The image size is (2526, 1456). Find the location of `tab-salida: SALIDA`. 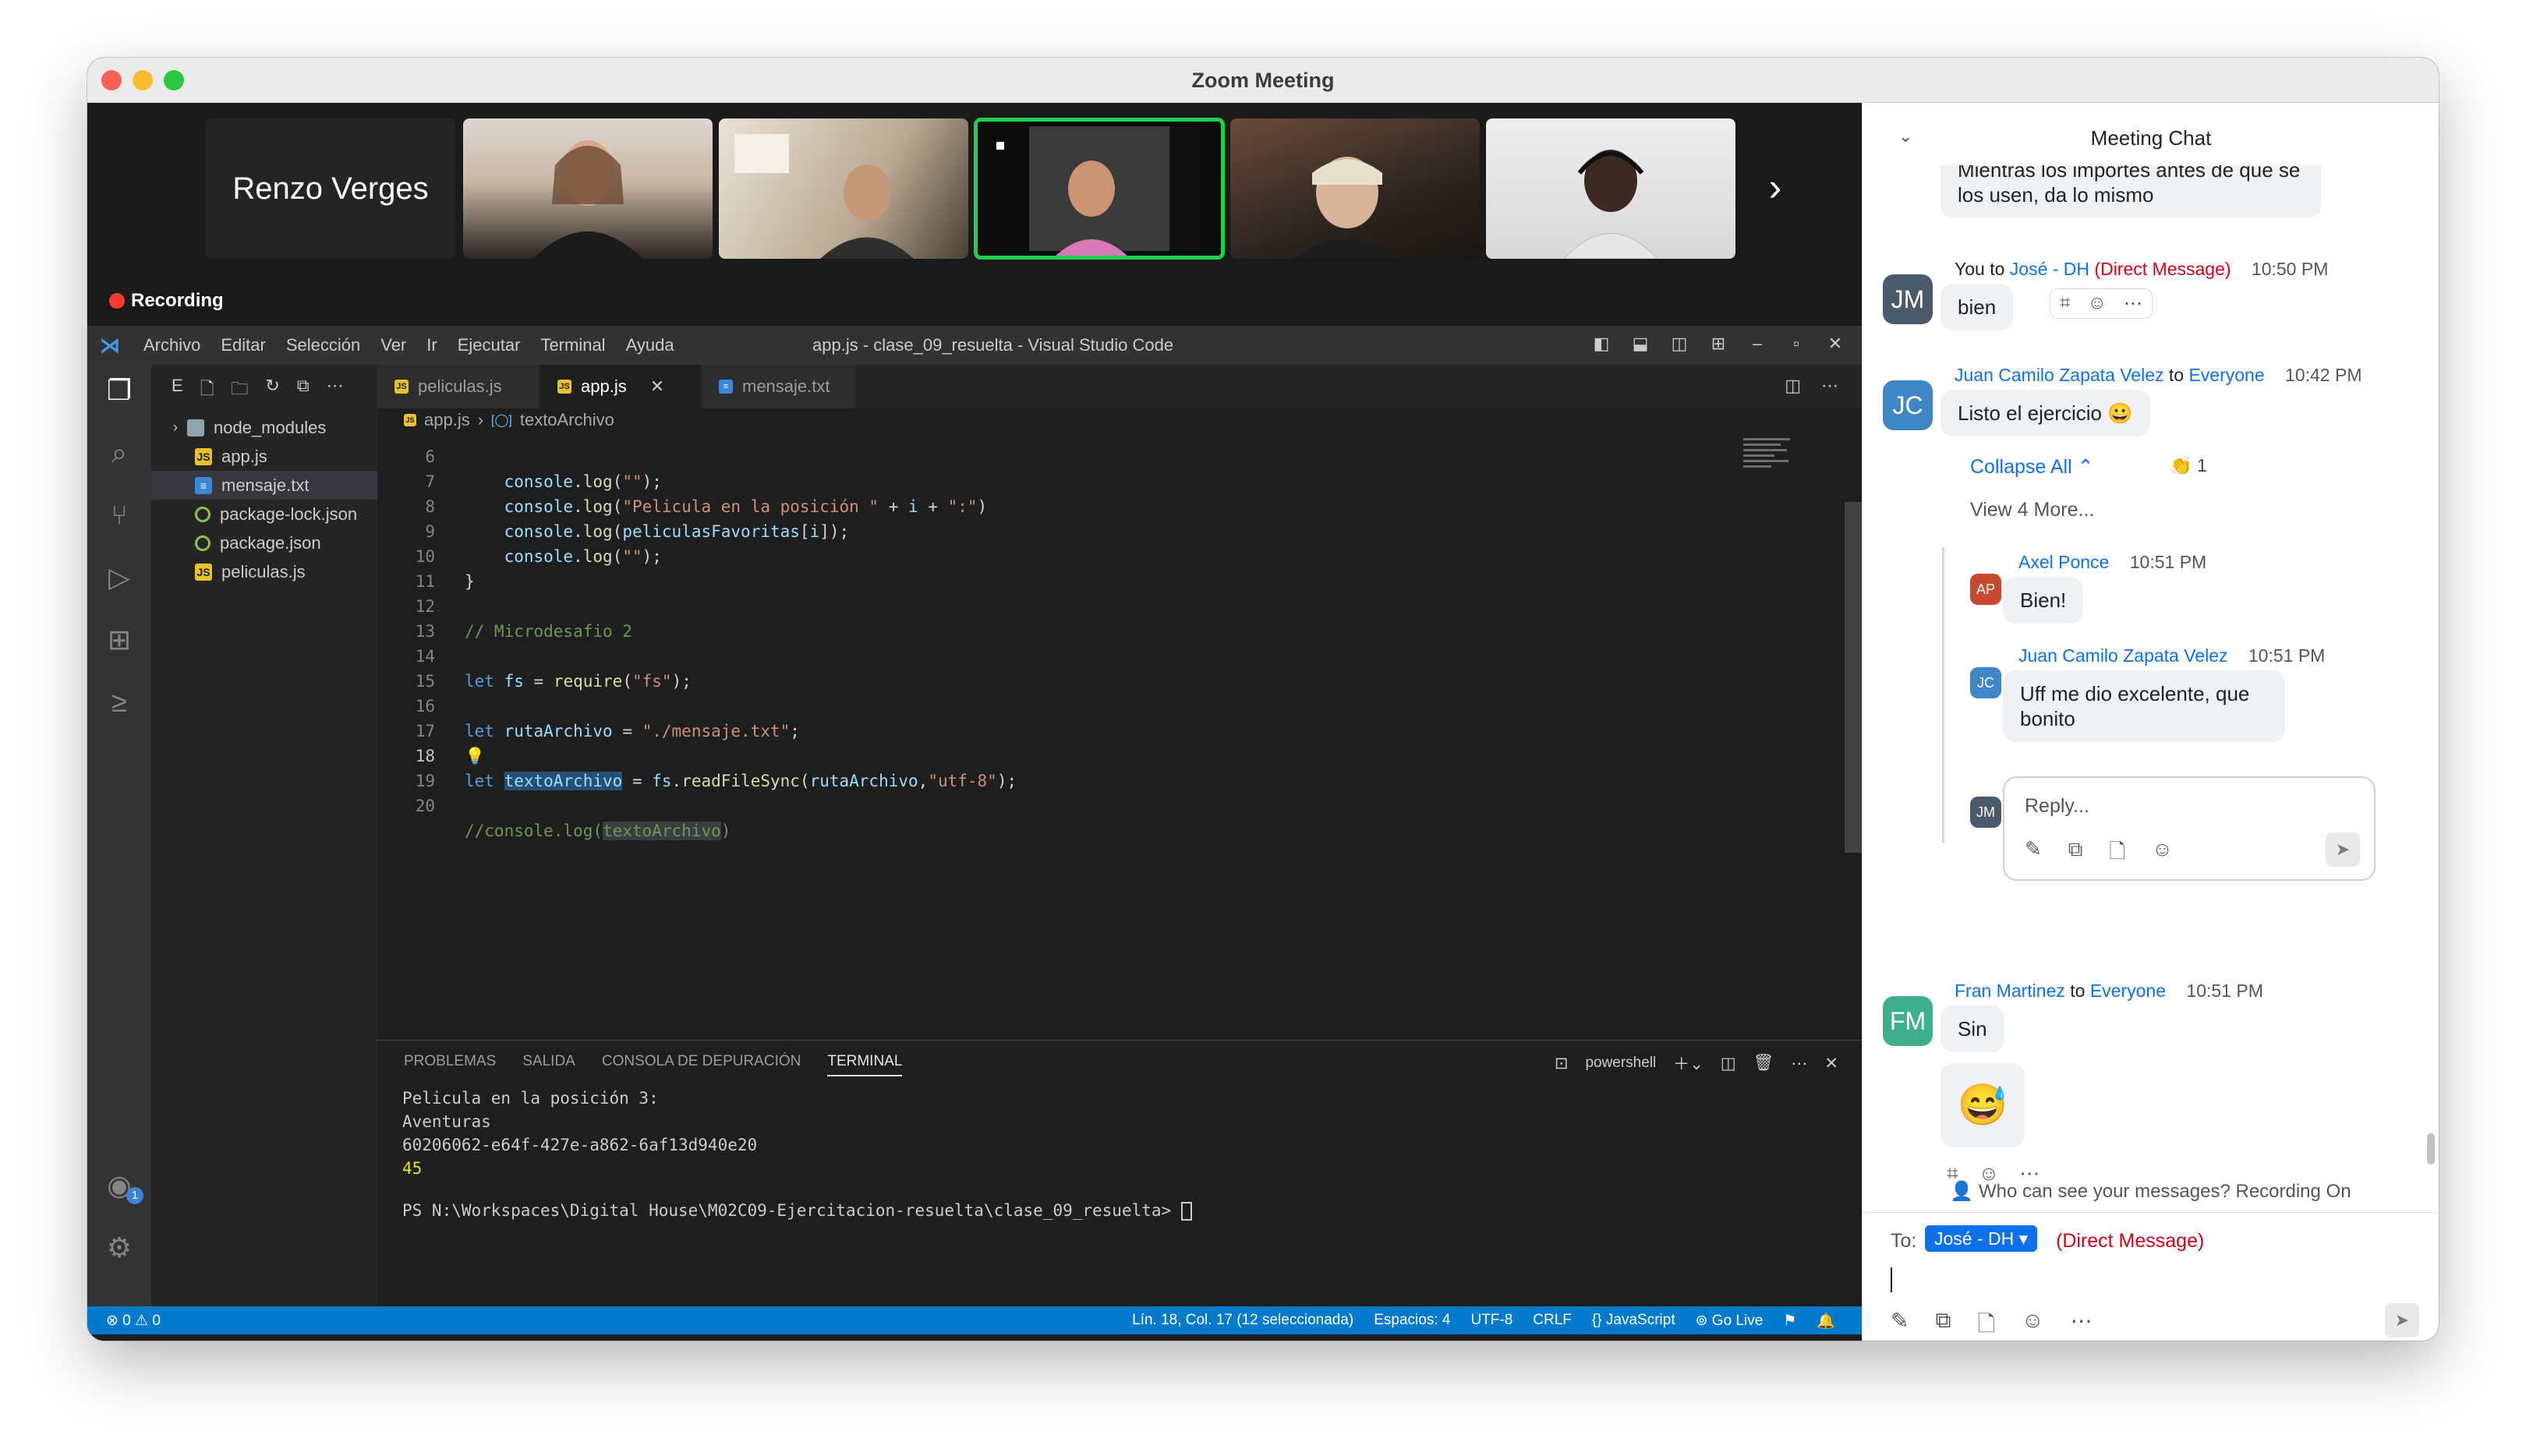

tab-salida: SALIDA is located at coordinates (549, 1064).